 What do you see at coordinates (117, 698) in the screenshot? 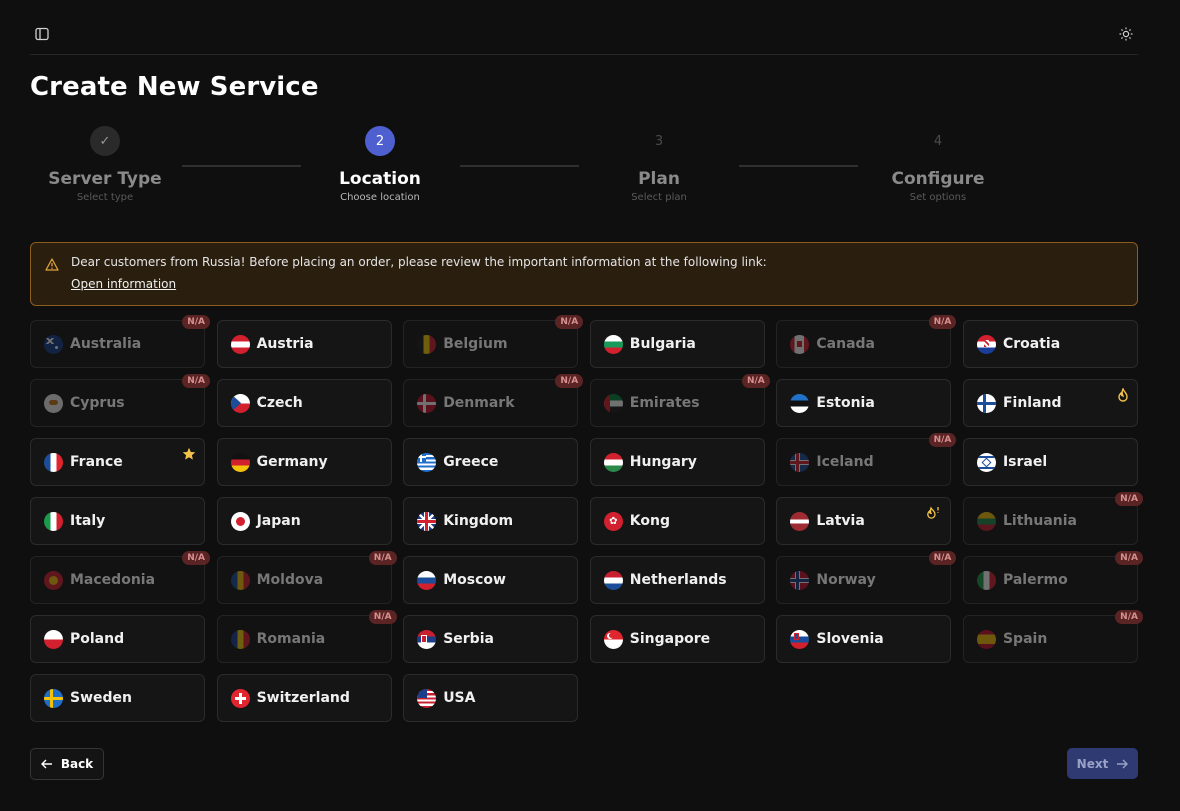
I see `location-card-sweden: Sweden` at bounding box center [117, 698].